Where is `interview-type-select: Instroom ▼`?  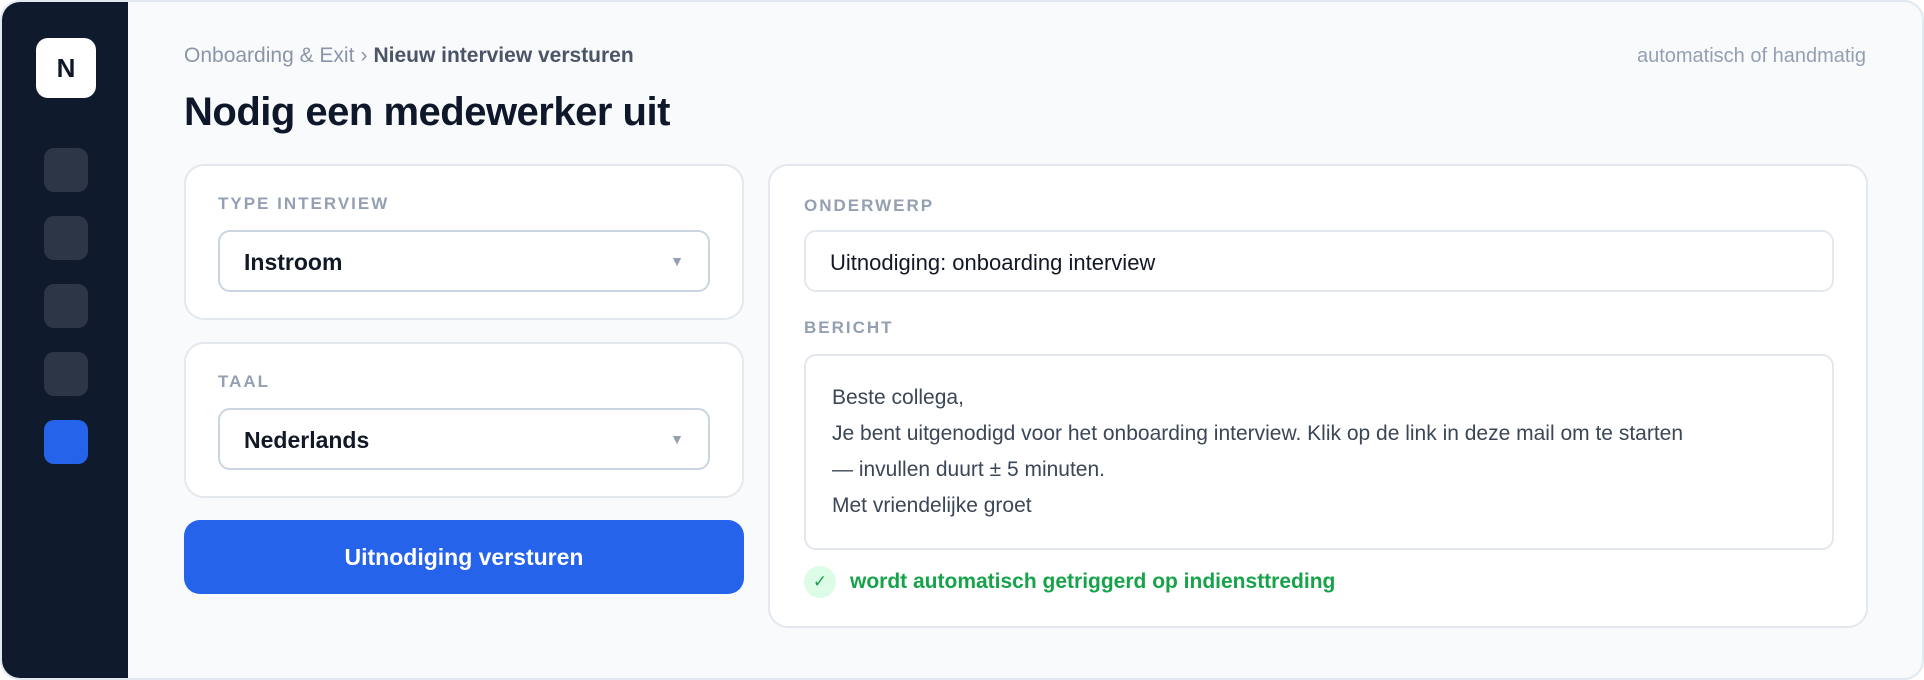
interview-type-select: Instroom ▼ is located at coordinates (464, 261).